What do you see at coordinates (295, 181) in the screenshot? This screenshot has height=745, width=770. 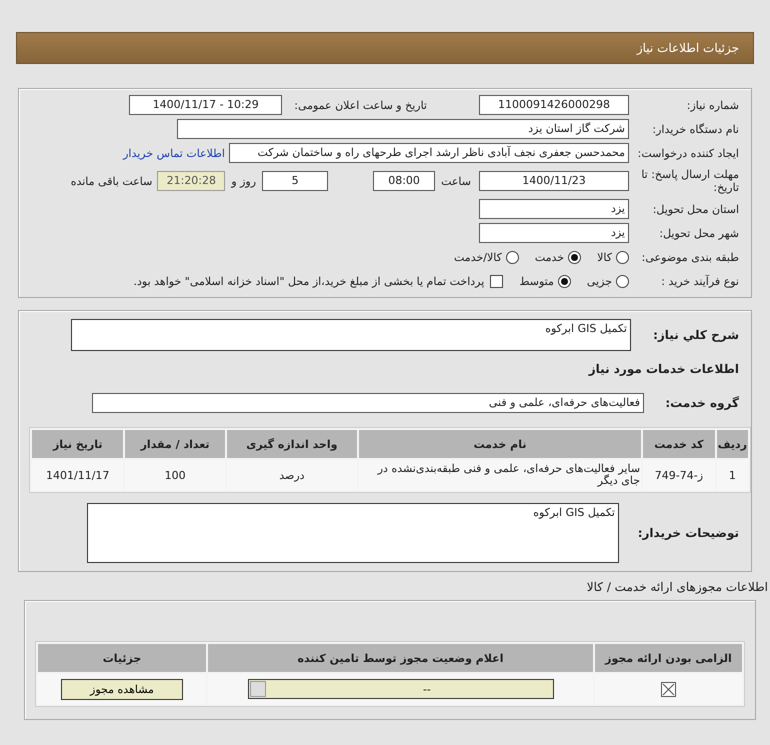 I see `days-field: 5` at bounding box center [295, 181].